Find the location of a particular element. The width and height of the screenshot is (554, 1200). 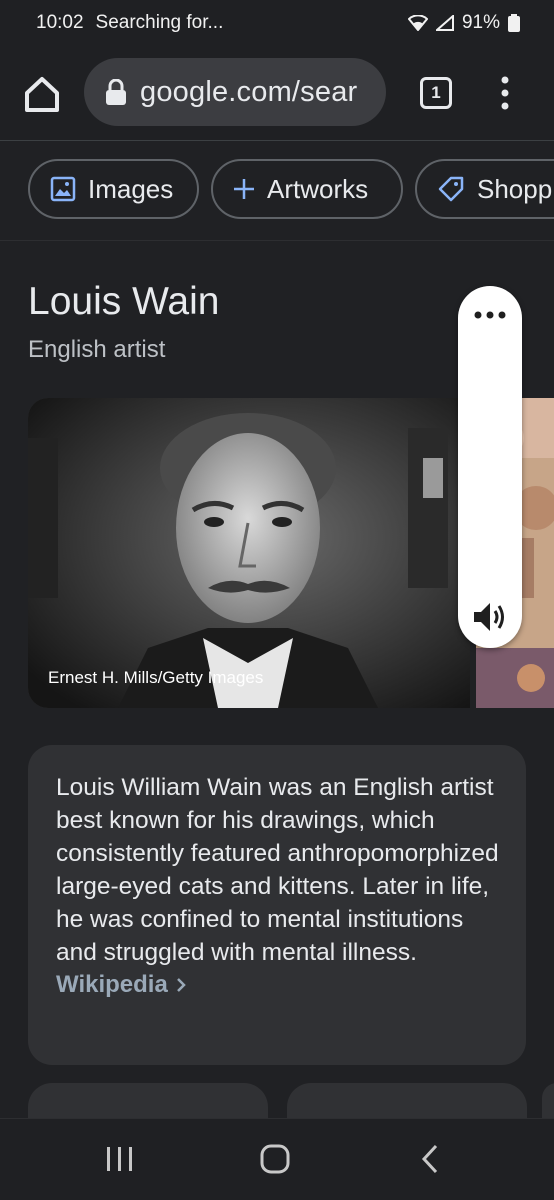

wikipedia-link-label: Wikipedia is located at coordinates (112, 984).